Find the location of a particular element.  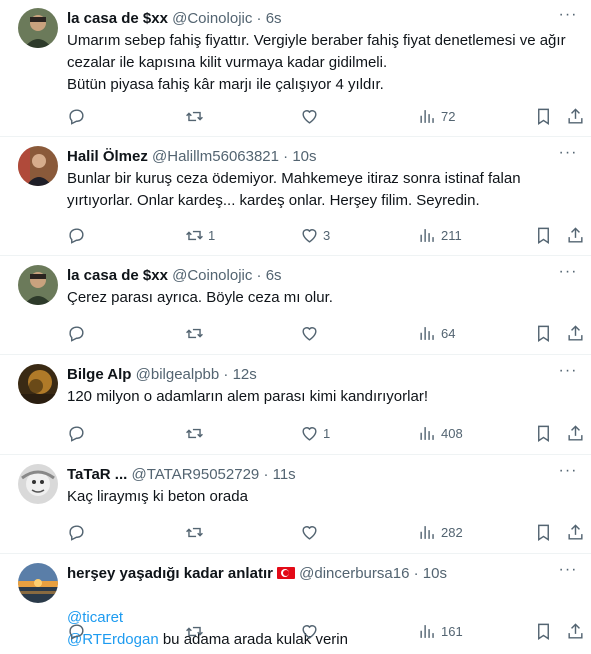

user-handle: @Halillm56063821 is located at coordinates (215, 156).